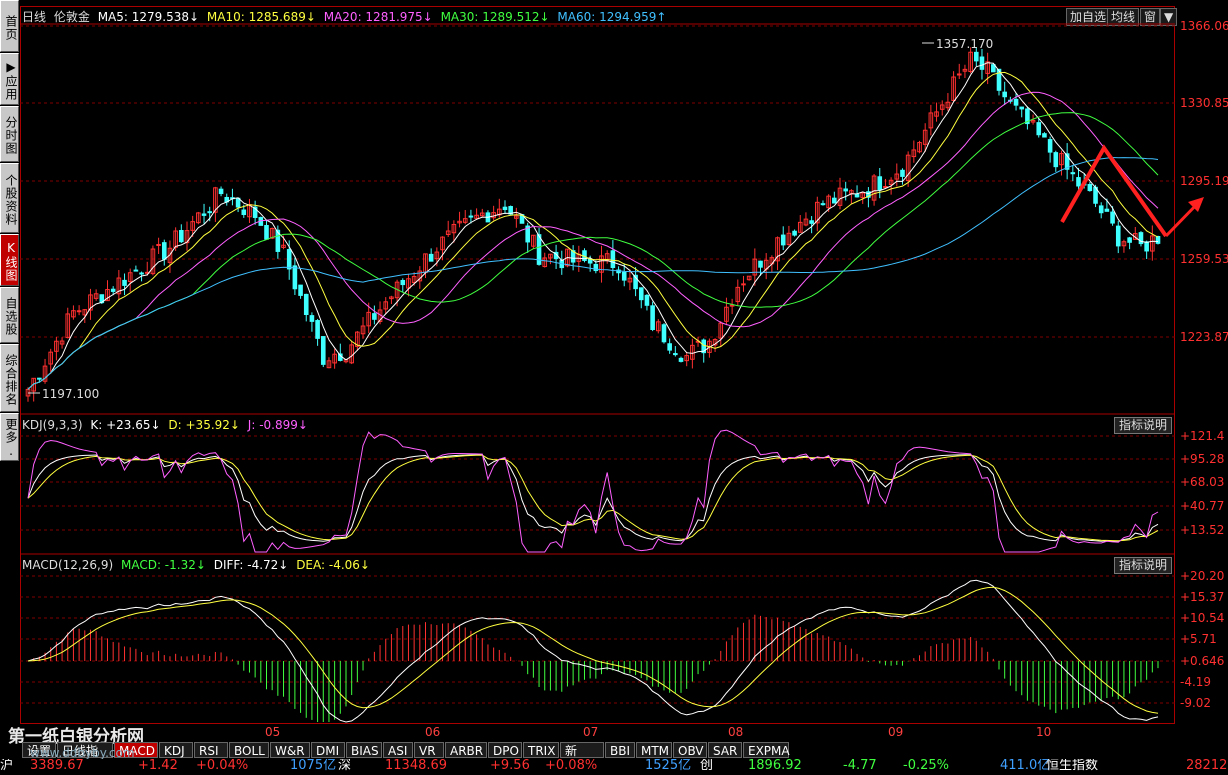 The width and height of the screenshot is (1228, 775). What do you see at coordinates (736, 732) in the screenshot?
I see `month-label: 08` at bounding box center [736, 732].